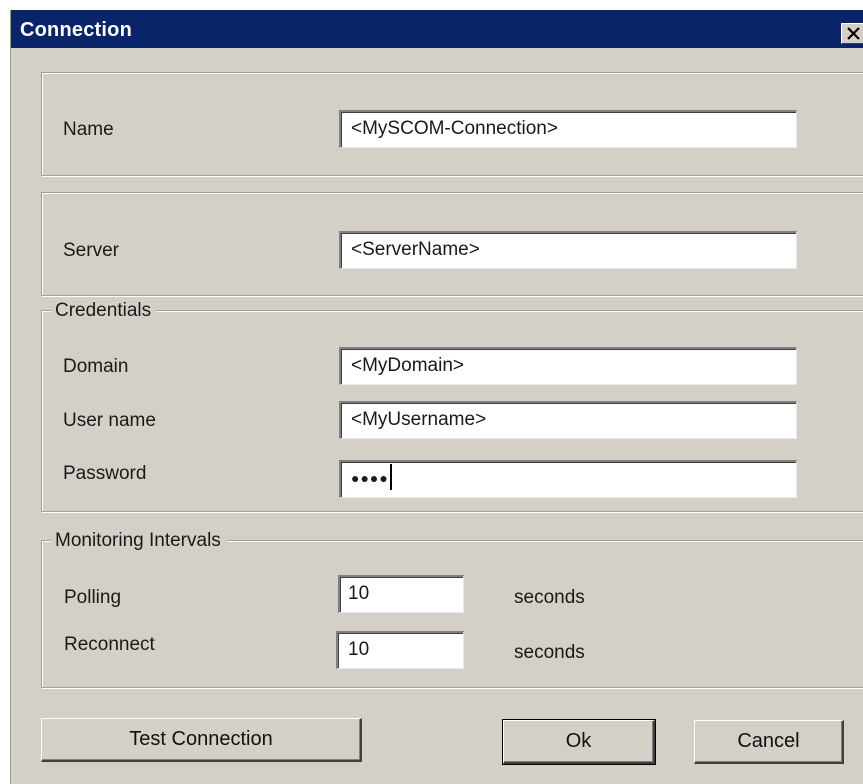 The height and width of the screenshot is (784, 863). I want to click on polling-label: Polling, so click(93, 597).